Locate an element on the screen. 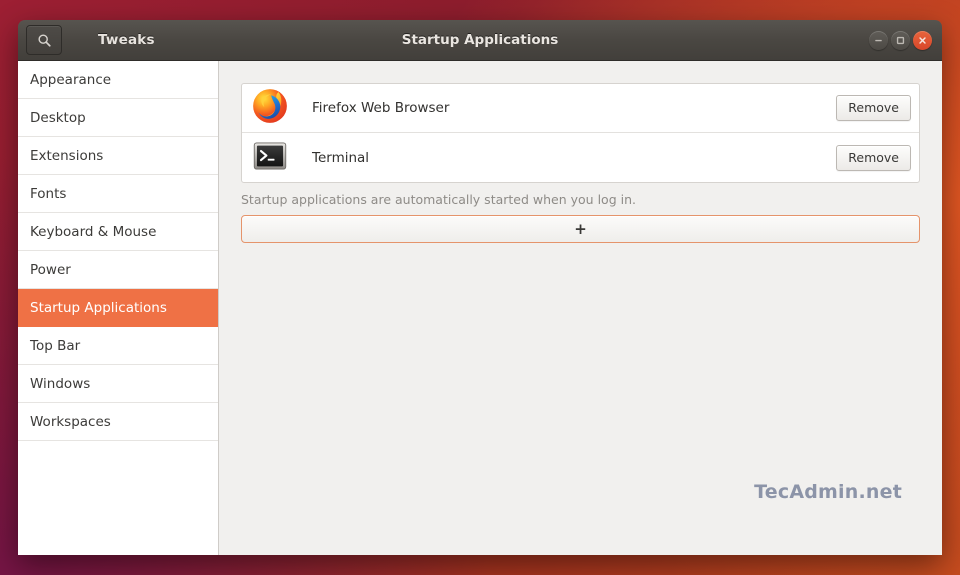 The width and height of the screenshot is (960, 575). sidebar-item-fonts: Fonts is located at coordinates (118, 194).